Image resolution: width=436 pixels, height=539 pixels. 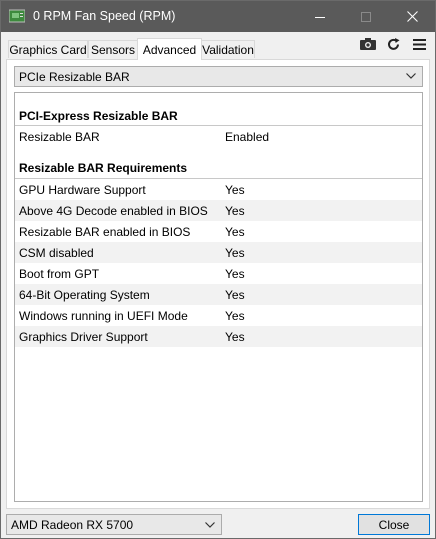 I want to click on row-label: Resizable BAR enabled in BIOS, so click(x=105, y=231).